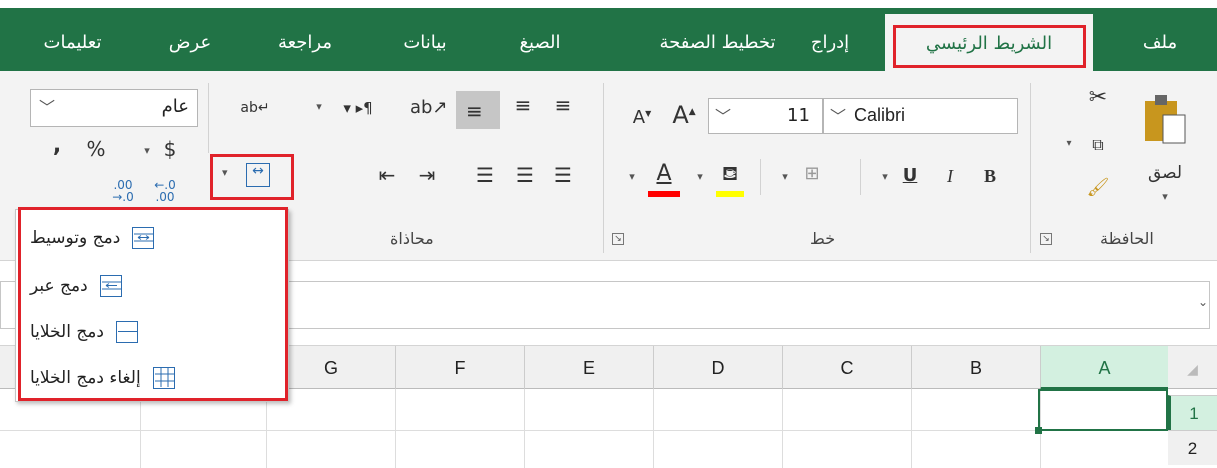 Image resolution: width=1217 pixels, height=468 pixels. Describe the element at coordinates (880, 115) in the screenshot. I see `font-name-value: Calibri` at that location.